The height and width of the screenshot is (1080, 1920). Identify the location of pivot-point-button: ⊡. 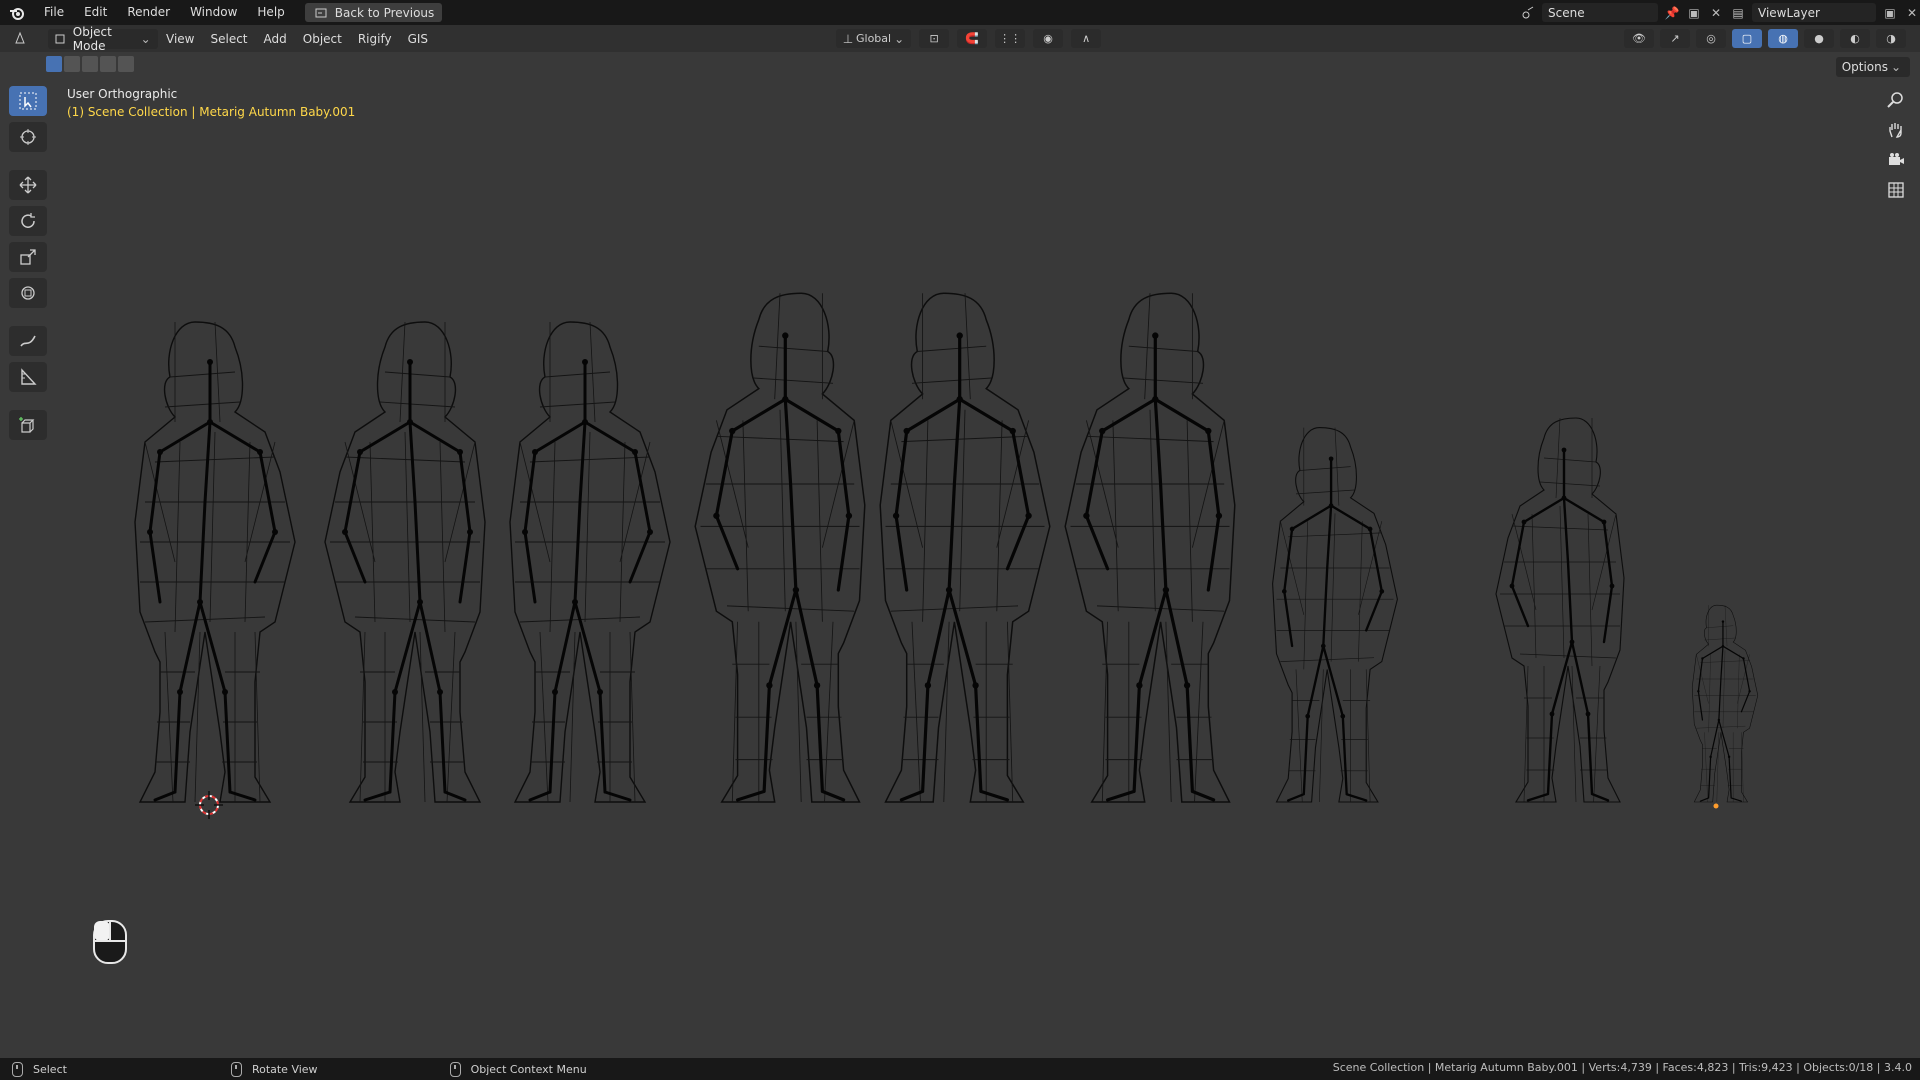
(934, 38).